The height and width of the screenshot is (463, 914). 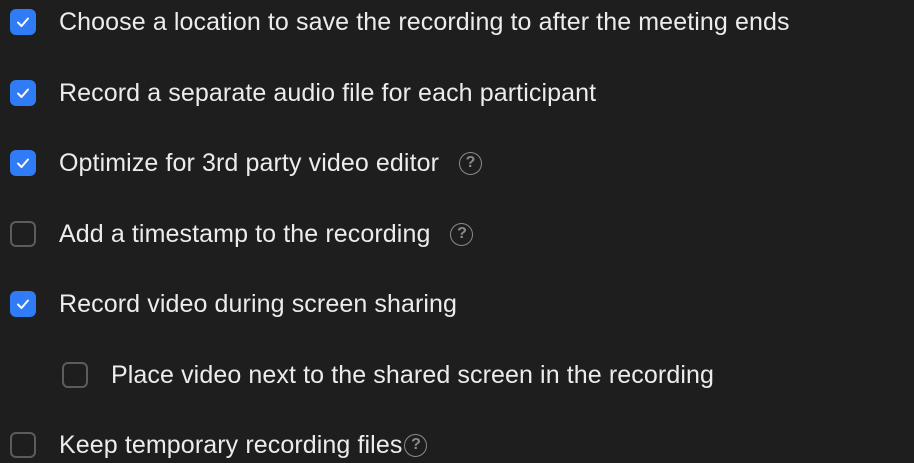 I want to click on record-video-sharing-checkbox, so click(x=23, y=304).